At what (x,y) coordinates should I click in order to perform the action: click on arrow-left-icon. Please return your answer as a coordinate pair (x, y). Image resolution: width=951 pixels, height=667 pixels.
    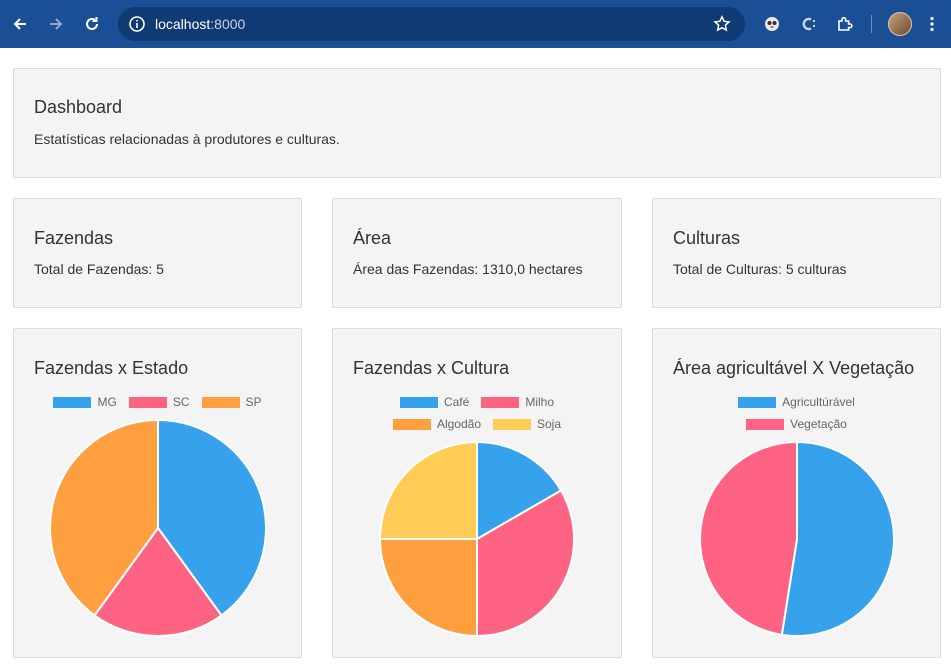
    Looking at the image, I should click on (19, 24).